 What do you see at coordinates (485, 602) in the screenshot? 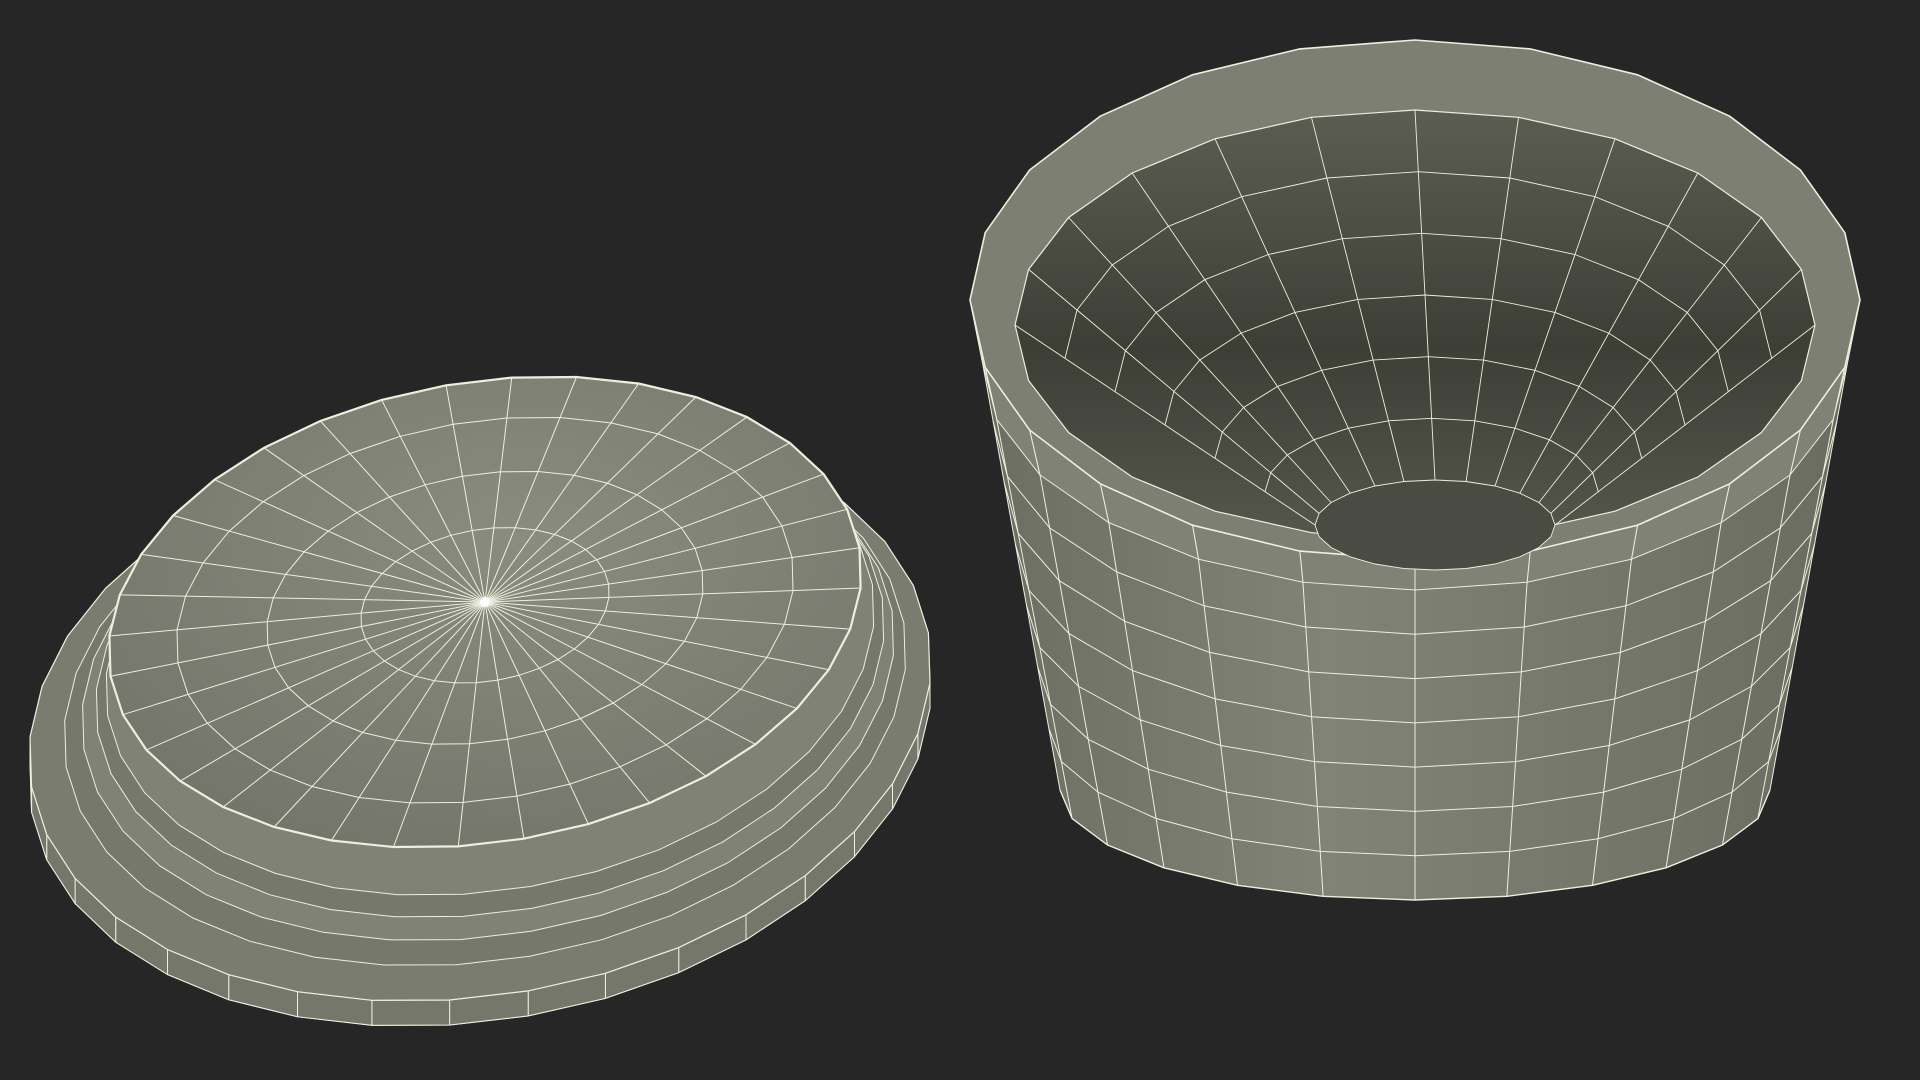
I see `lid-hub-point` at bounding box center [485, 602].